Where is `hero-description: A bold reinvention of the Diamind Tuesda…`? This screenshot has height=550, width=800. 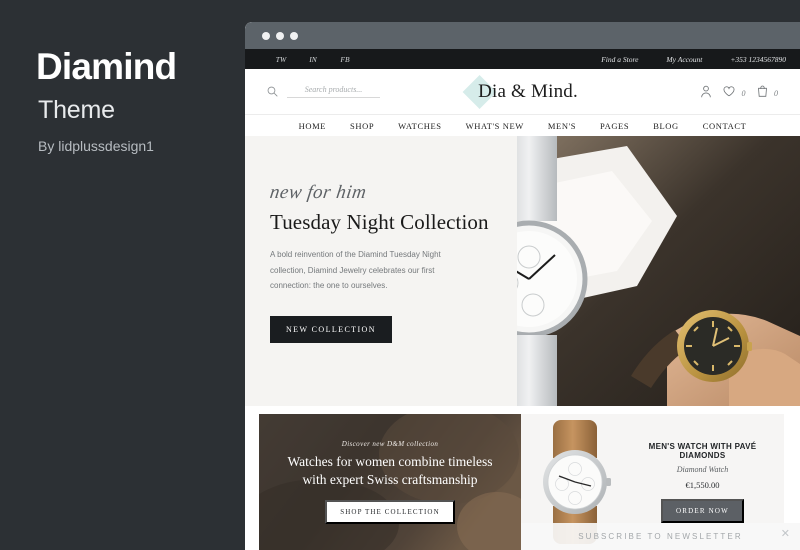
hero-description: A bold reinvention of the Diamind Tuesda… is located at coordinates (355, 270).